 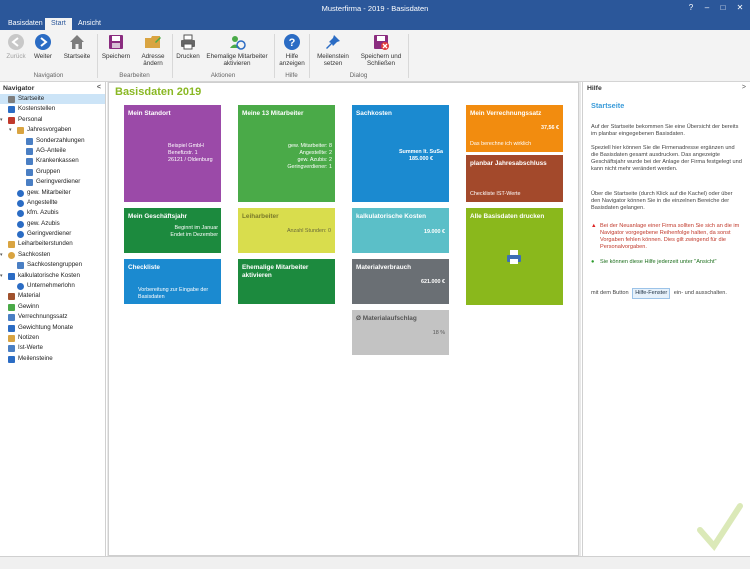 I want to click on set-milestone-button: Meilenstein setzen, so click(x=333, y=50).